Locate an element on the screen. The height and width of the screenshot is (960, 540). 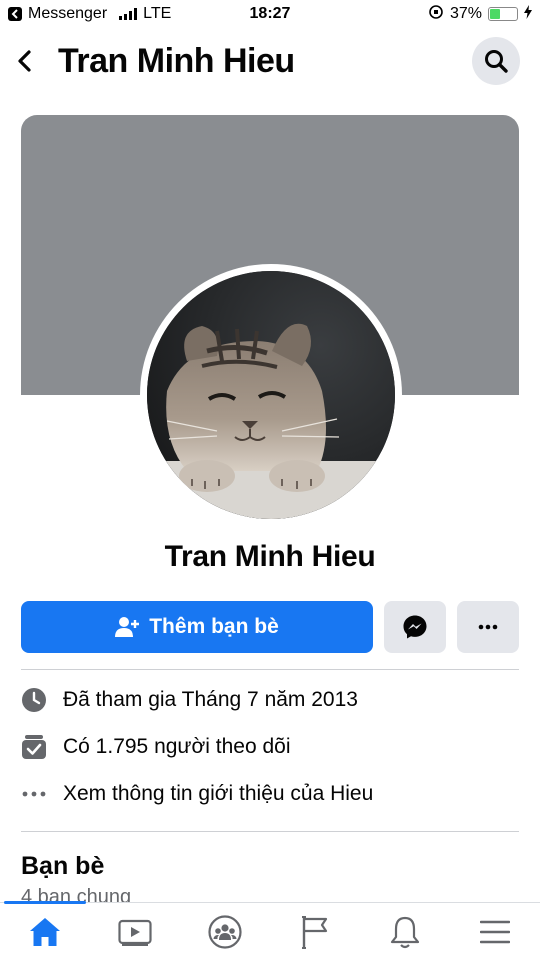
nav-menu is located at coordinates (495, 931).